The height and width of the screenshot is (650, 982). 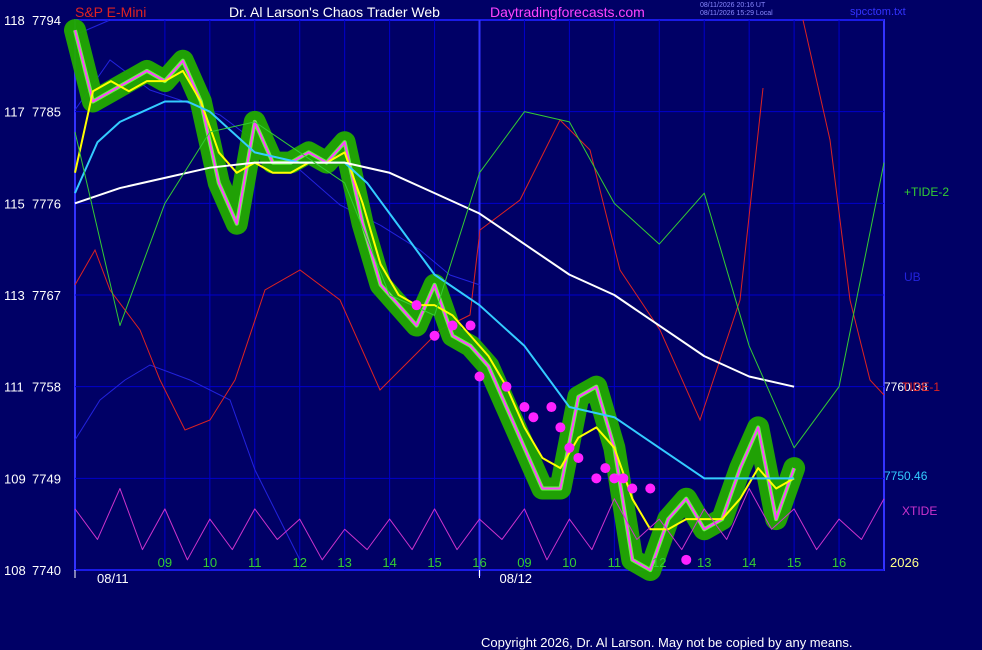 What do you see at coordinates (878, 12) in the screenshot?
I see `data-filename: spcctom.txt` at bounding box center [878, 12].